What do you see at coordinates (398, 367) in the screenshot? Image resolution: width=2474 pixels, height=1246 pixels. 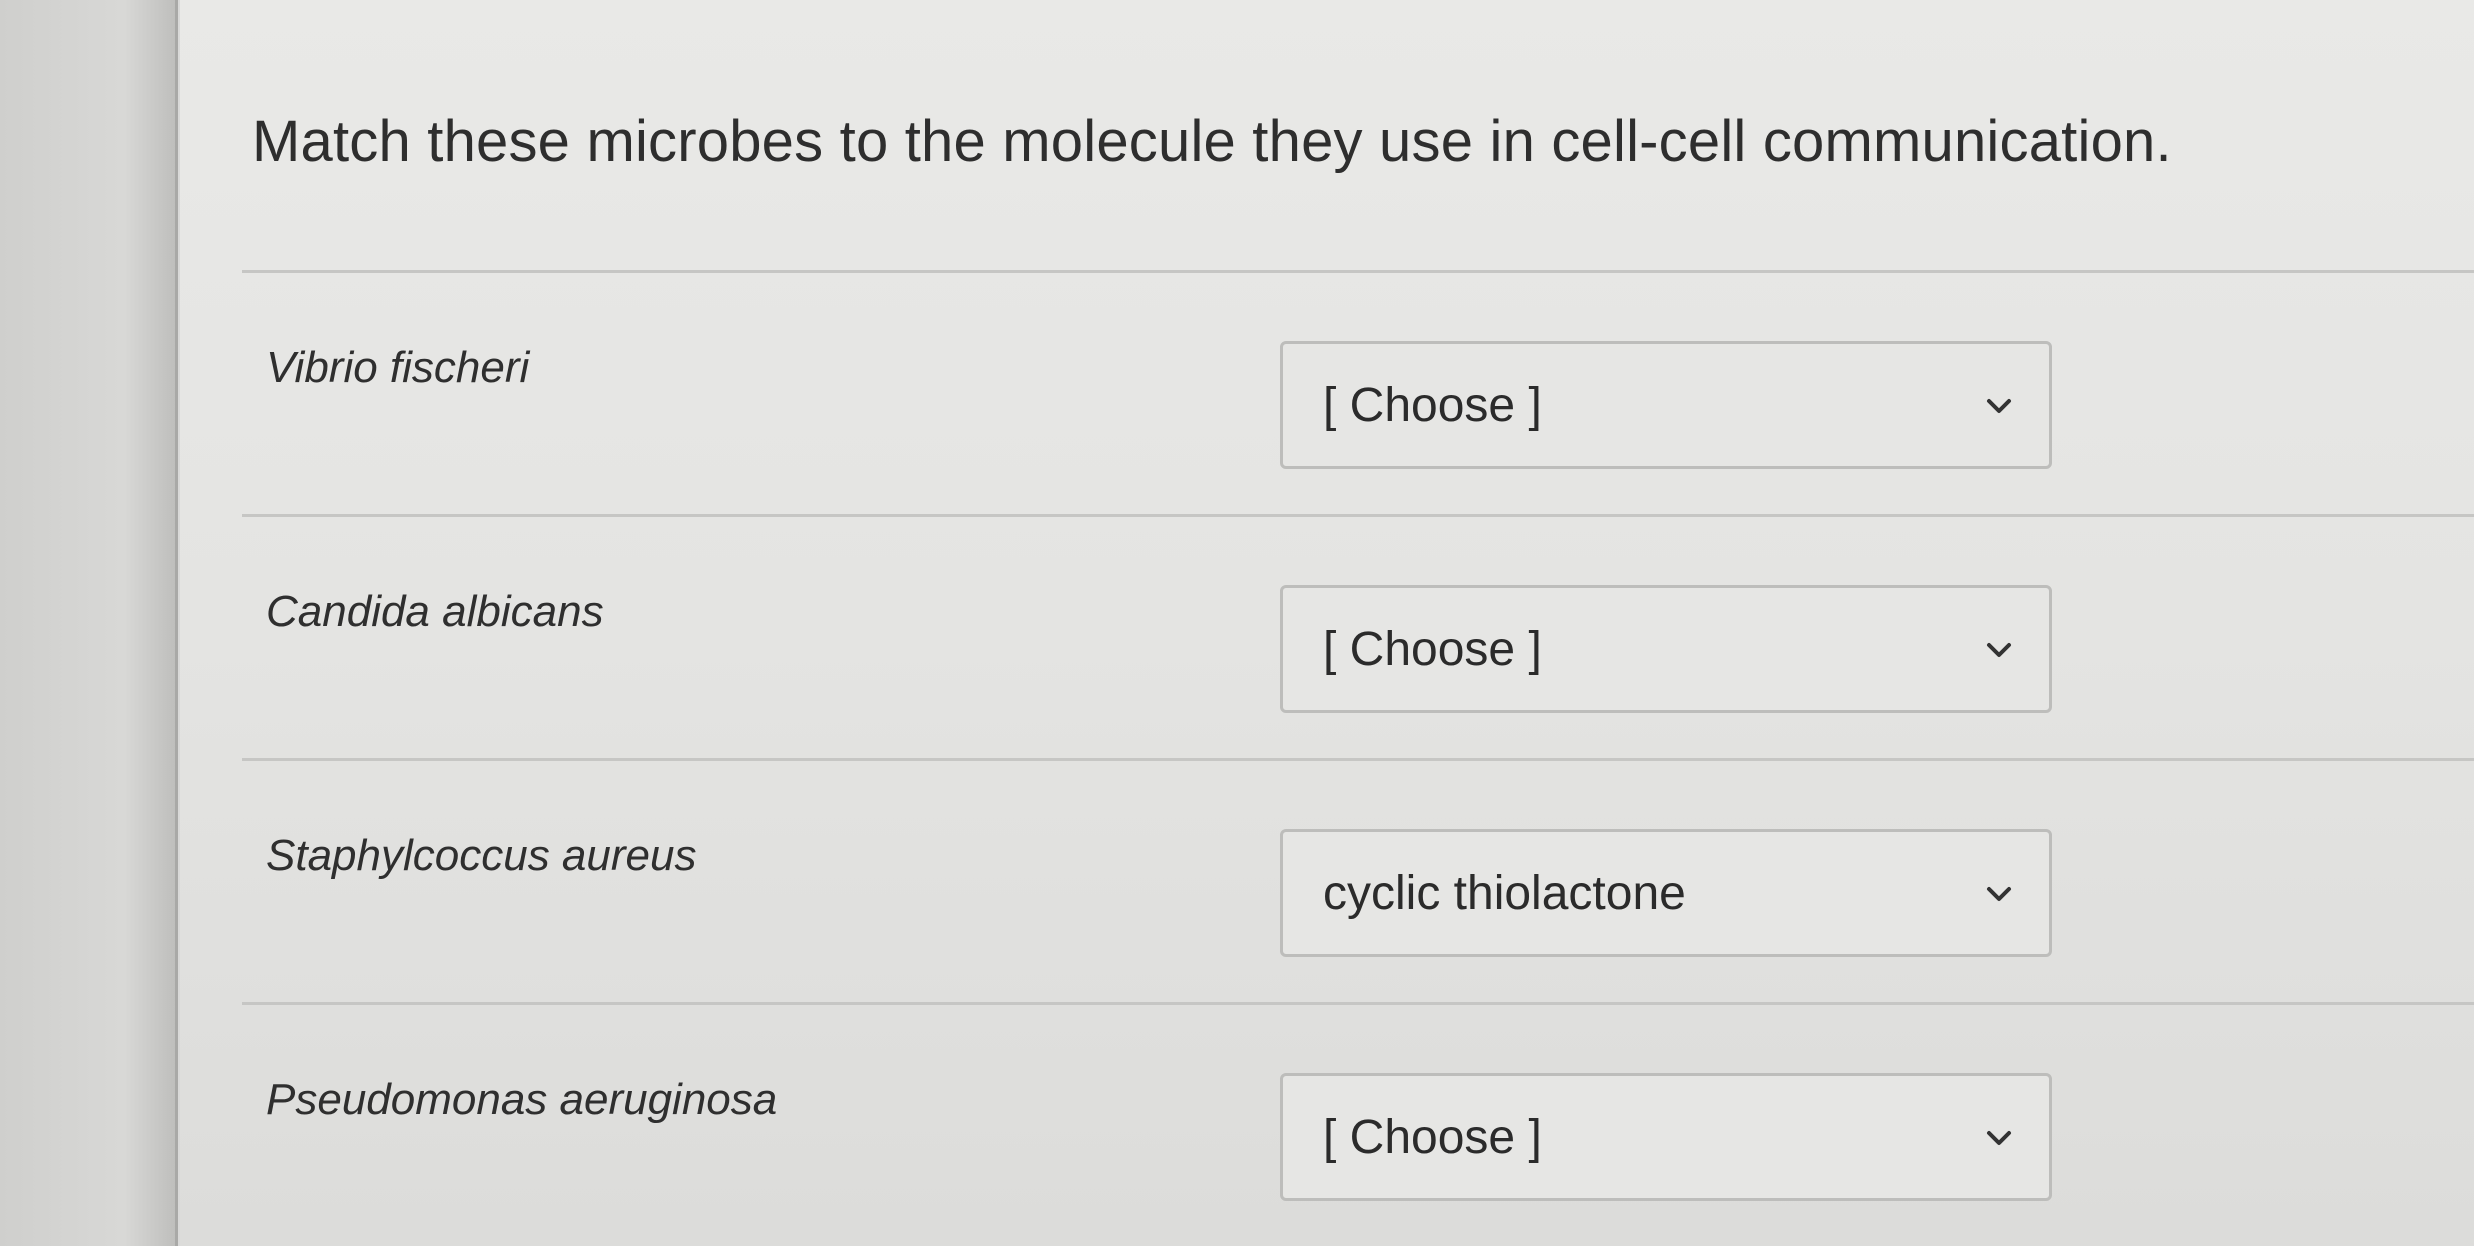 I see `microbe-label: Vibrio fischeri` at bounding box center [398, 367].